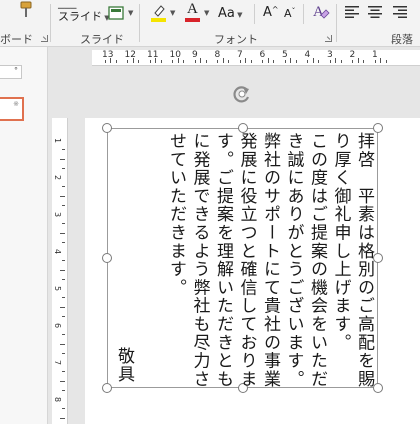 The image size is (420, 424). What do you see at coordinates (293, 260) in the screenshot?
I see `body-line: き誠にありがとうございます。` at bounding box center [293, 260].